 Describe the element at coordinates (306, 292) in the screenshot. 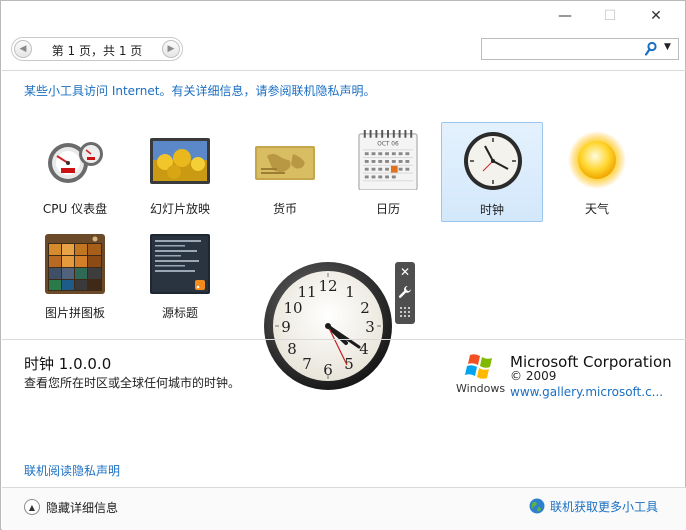

I see `clock-numeral-11: 11` at that location.